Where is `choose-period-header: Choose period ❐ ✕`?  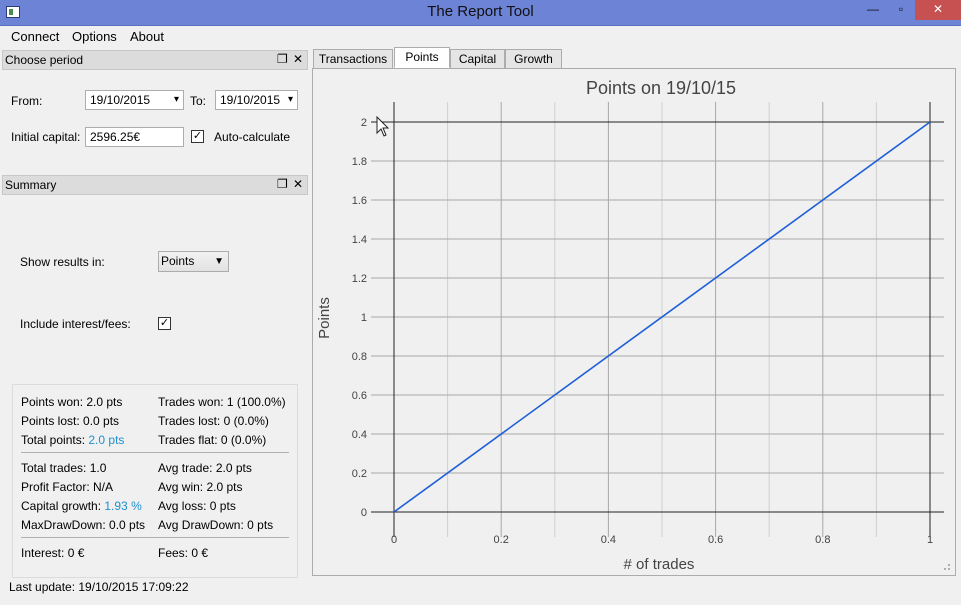 choose-period-header: Choose period ❐ ✕ is located at coordinates (155, 60).